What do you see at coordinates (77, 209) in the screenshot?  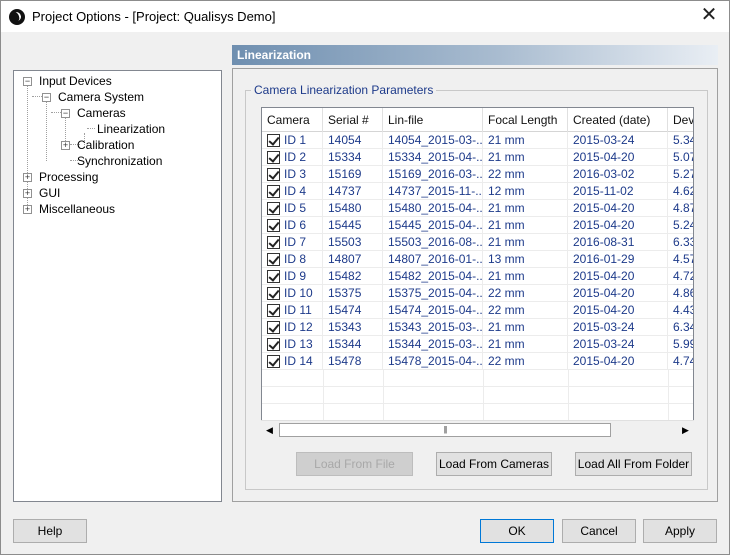 I see `tree-item-label: Miscellaneous` at bounding box center [77, 209].